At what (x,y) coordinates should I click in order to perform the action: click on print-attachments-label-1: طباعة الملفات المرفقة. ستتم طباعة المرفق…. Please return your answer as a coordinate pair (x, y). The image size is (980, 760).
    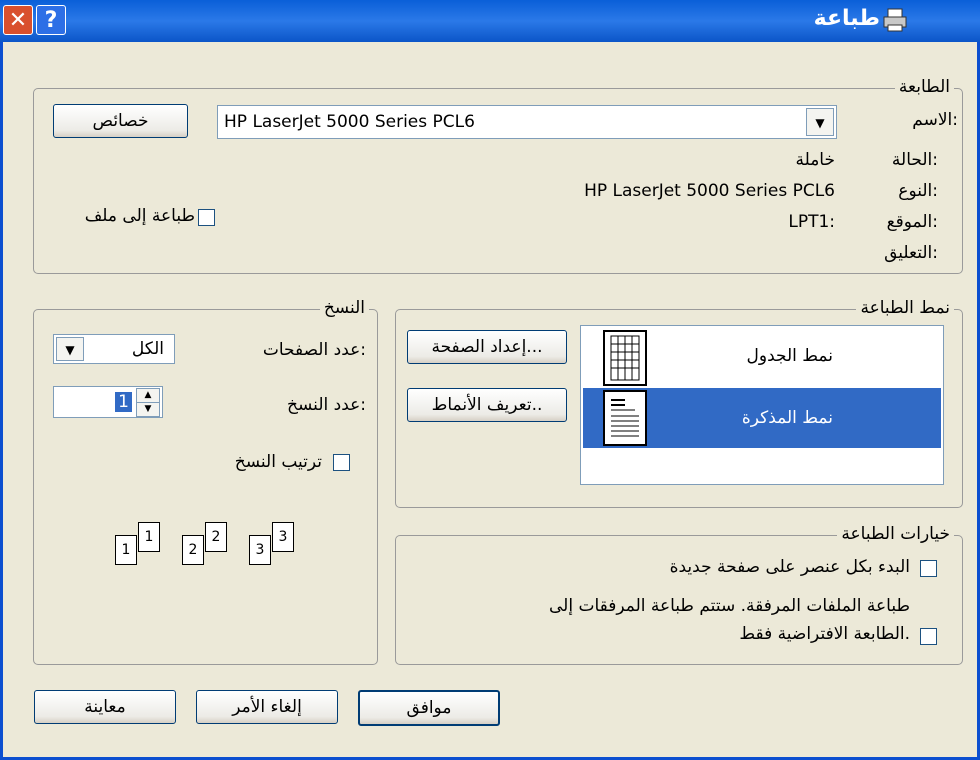
    Looking at the image, I should click on (729, 606).